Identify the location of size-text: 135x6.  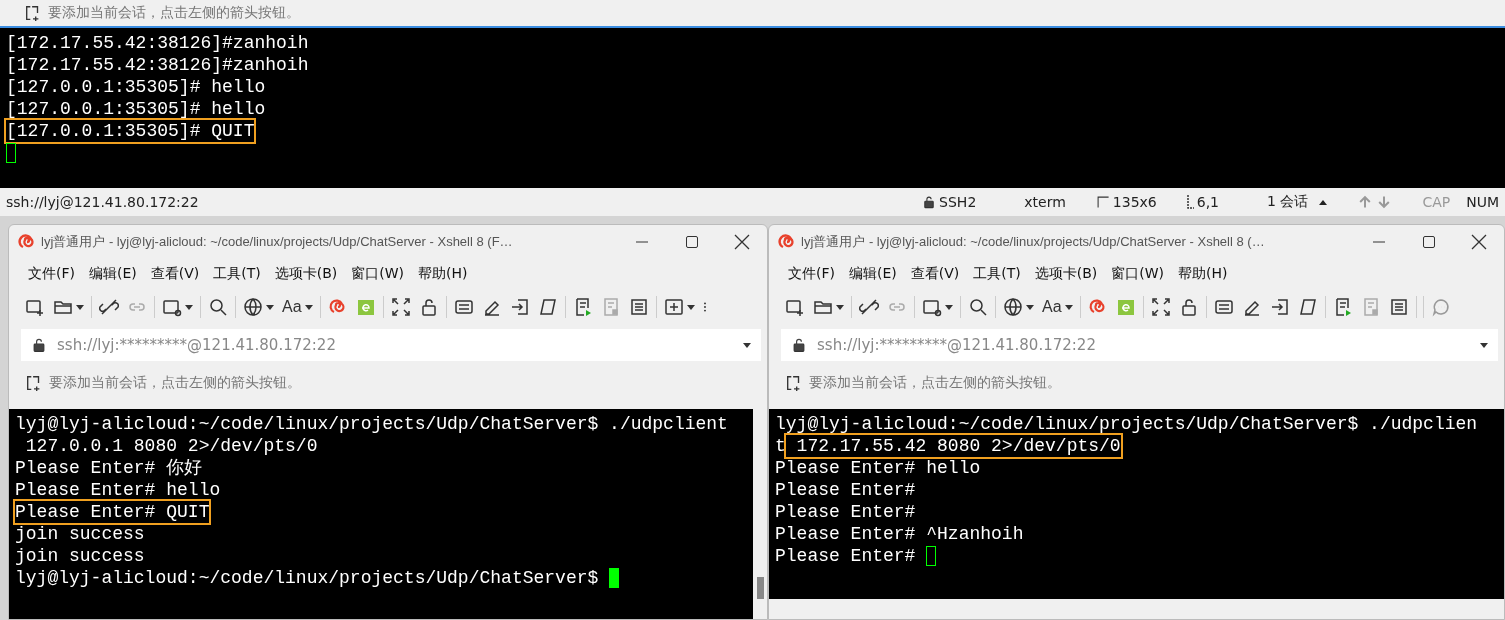
(1134, 202).